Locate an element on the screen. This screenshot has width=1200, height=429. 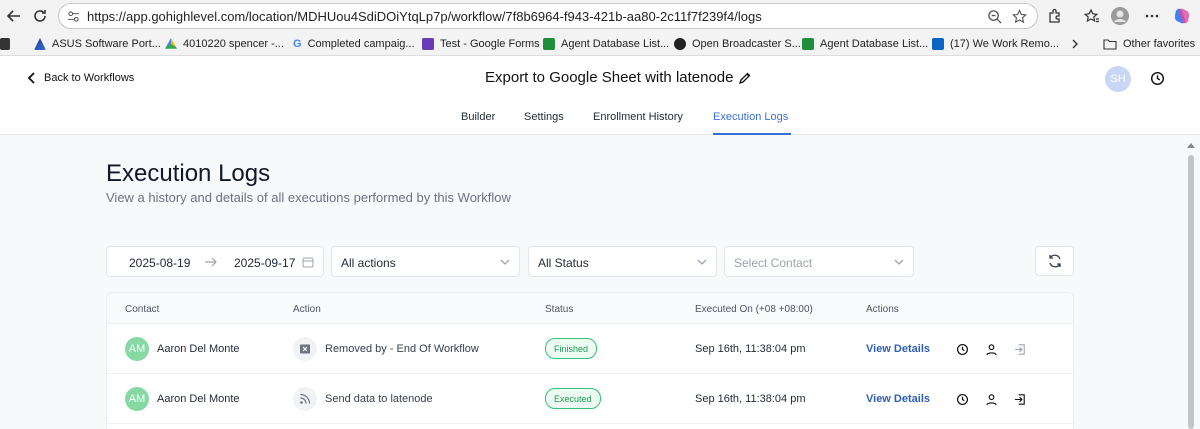
action-text: Send data to latenode is located at coordinates (379, 399).